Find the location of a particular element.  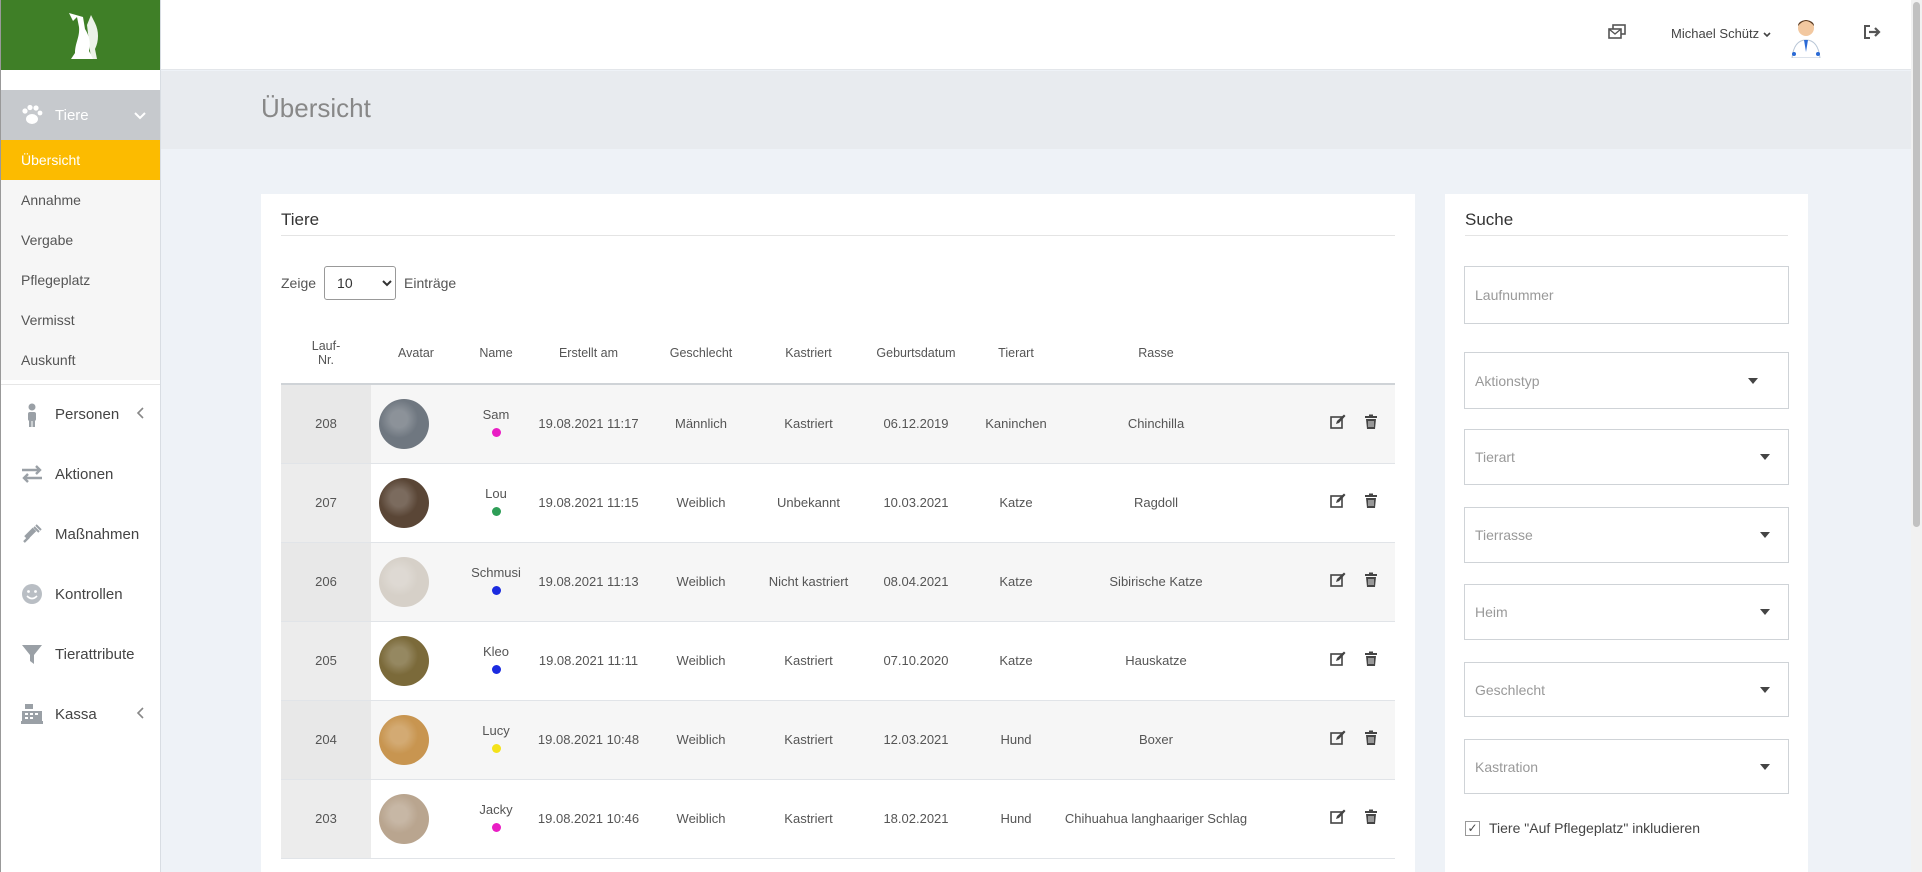

animal-name: Jacky is located at coordinates (496, 809).